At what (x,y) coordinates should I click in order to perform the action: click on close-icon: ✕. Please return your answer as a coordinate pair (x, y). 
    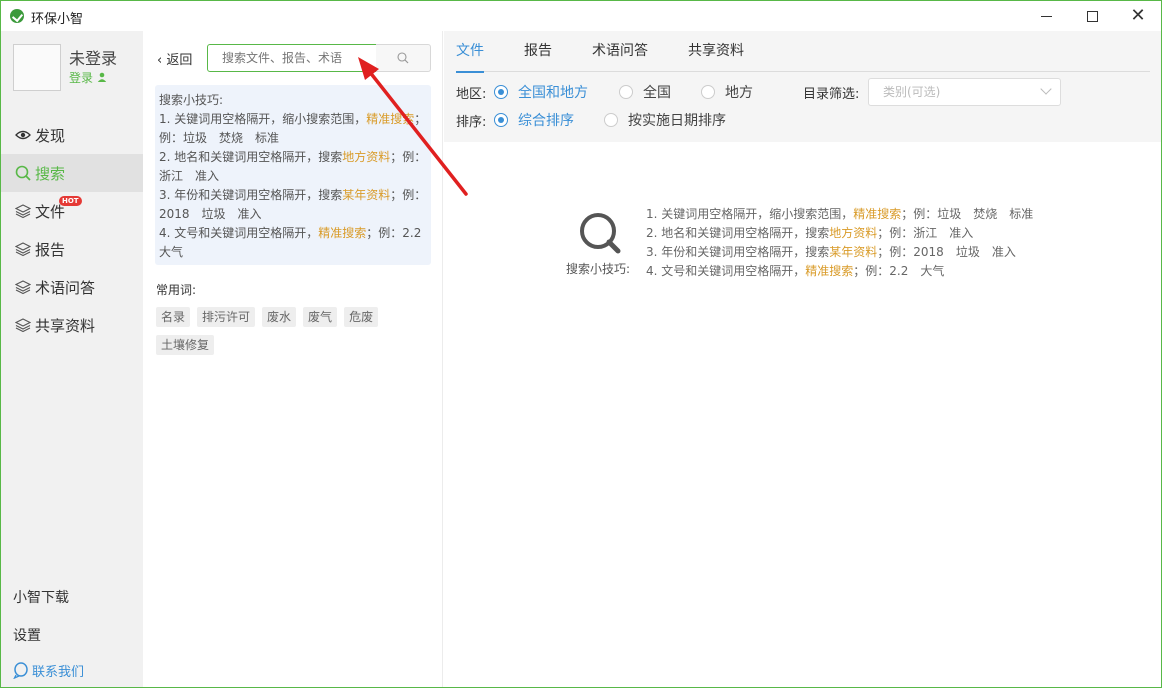
    Looking at the image, I should click on (1138, 15).